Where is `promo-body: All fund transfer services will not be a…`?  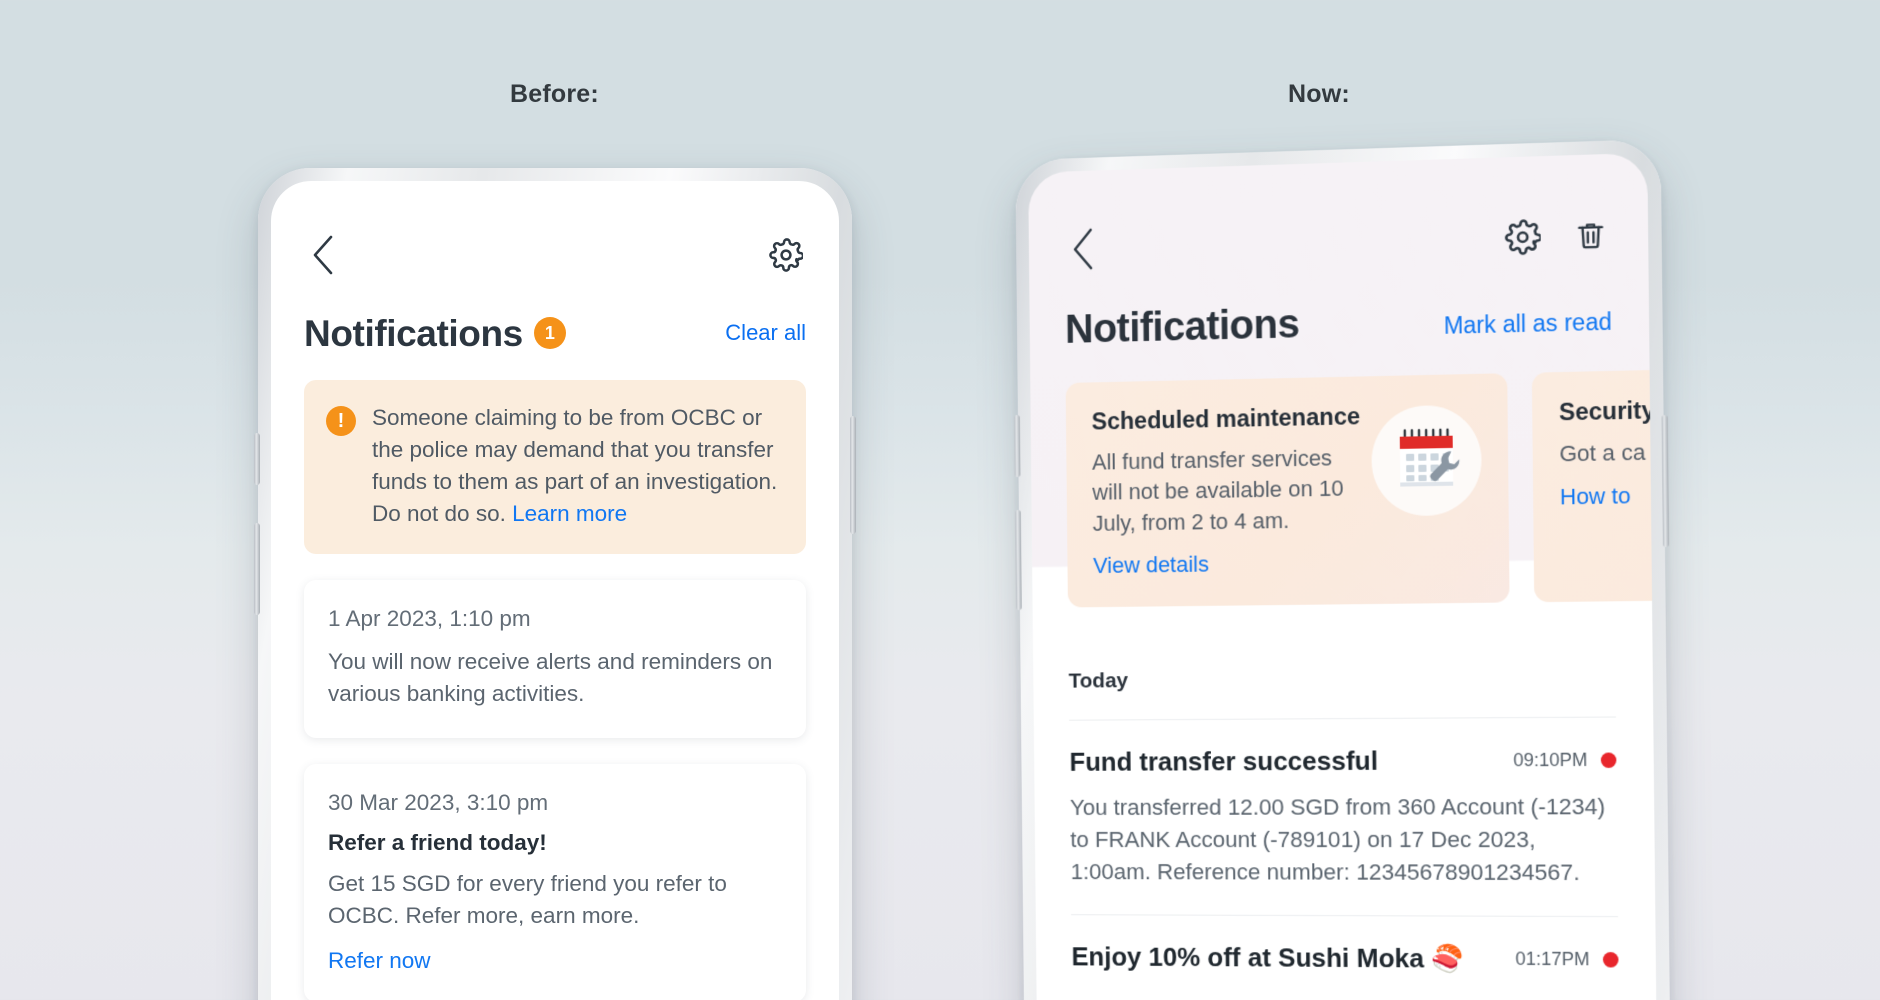
promo-body: All fund transfer services will not be a… is located at coordinates (1217, 490).